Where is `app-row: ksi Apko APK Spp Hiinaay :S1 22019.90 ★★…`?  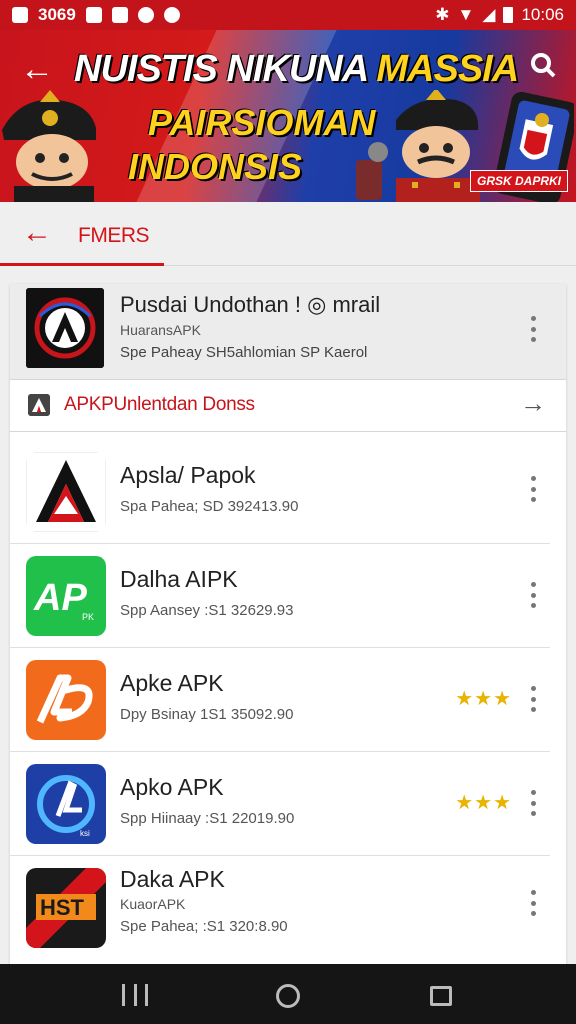
app-row: ksi Apko APK Spp Hiinaay :S1 22019.90 ★★… is located at coordinates (280, 804).